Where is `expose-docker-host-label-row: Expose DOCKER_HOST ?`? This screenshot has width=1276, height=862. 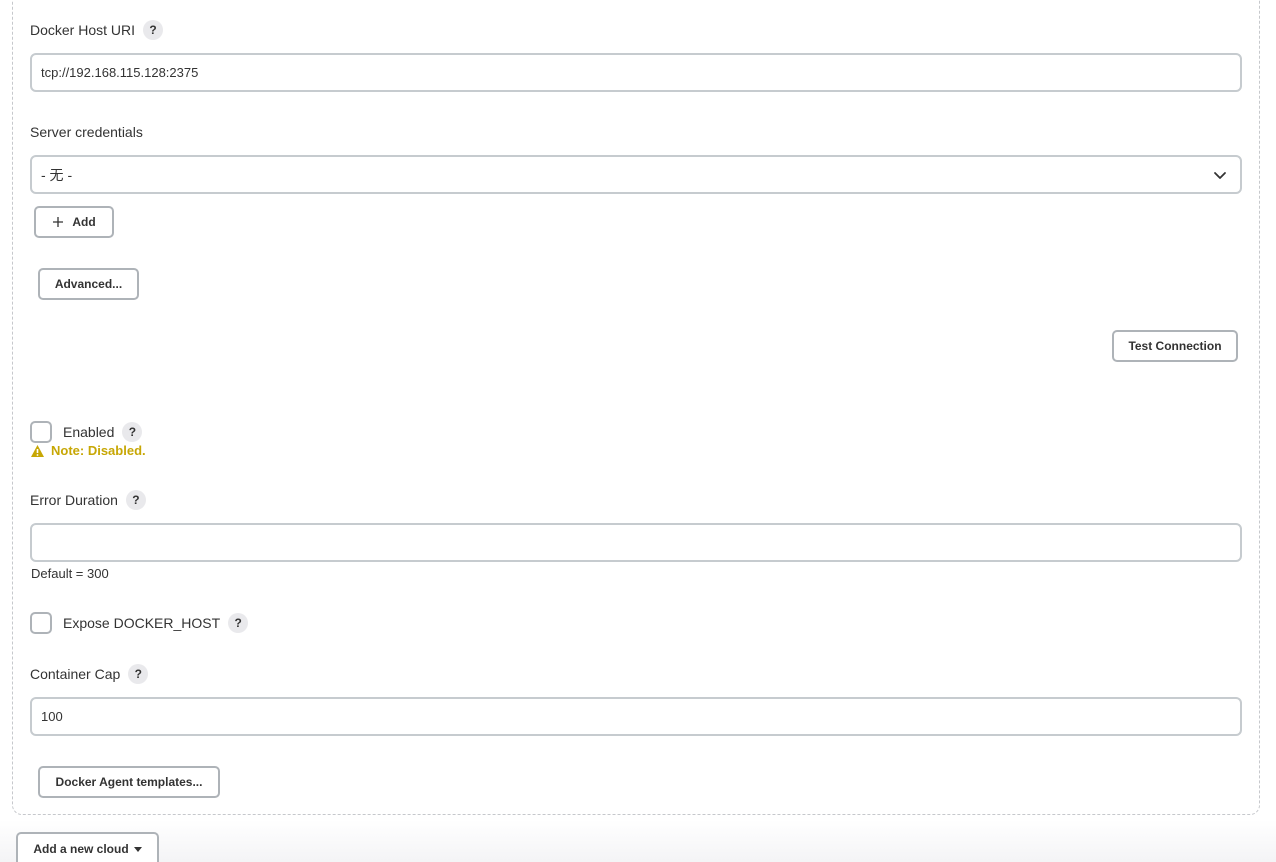 expose-docker-host-label-row: Expose DOCKER_HOST ? is located at coordinates (156, 623).